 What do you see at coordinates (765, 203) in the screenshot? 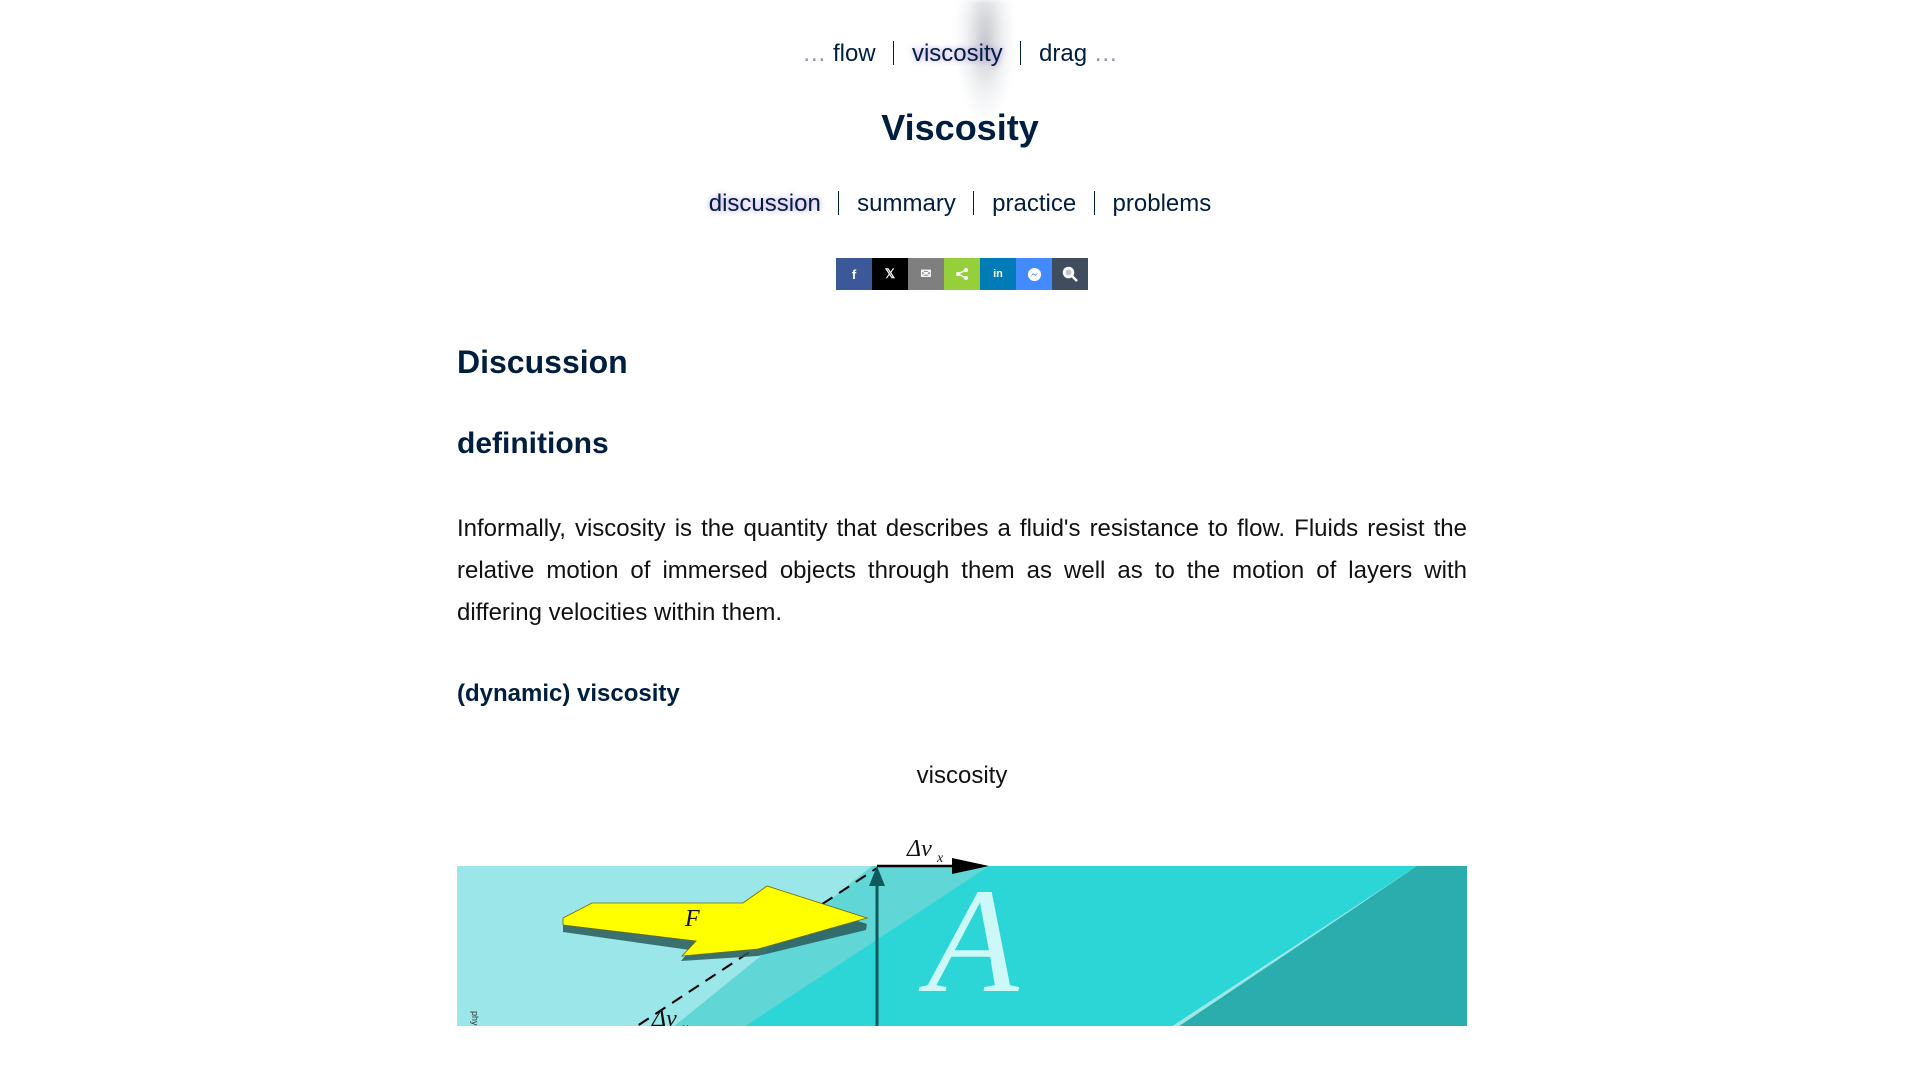
I see `tab-discussion: discussion` at bounding box center [765, 203].